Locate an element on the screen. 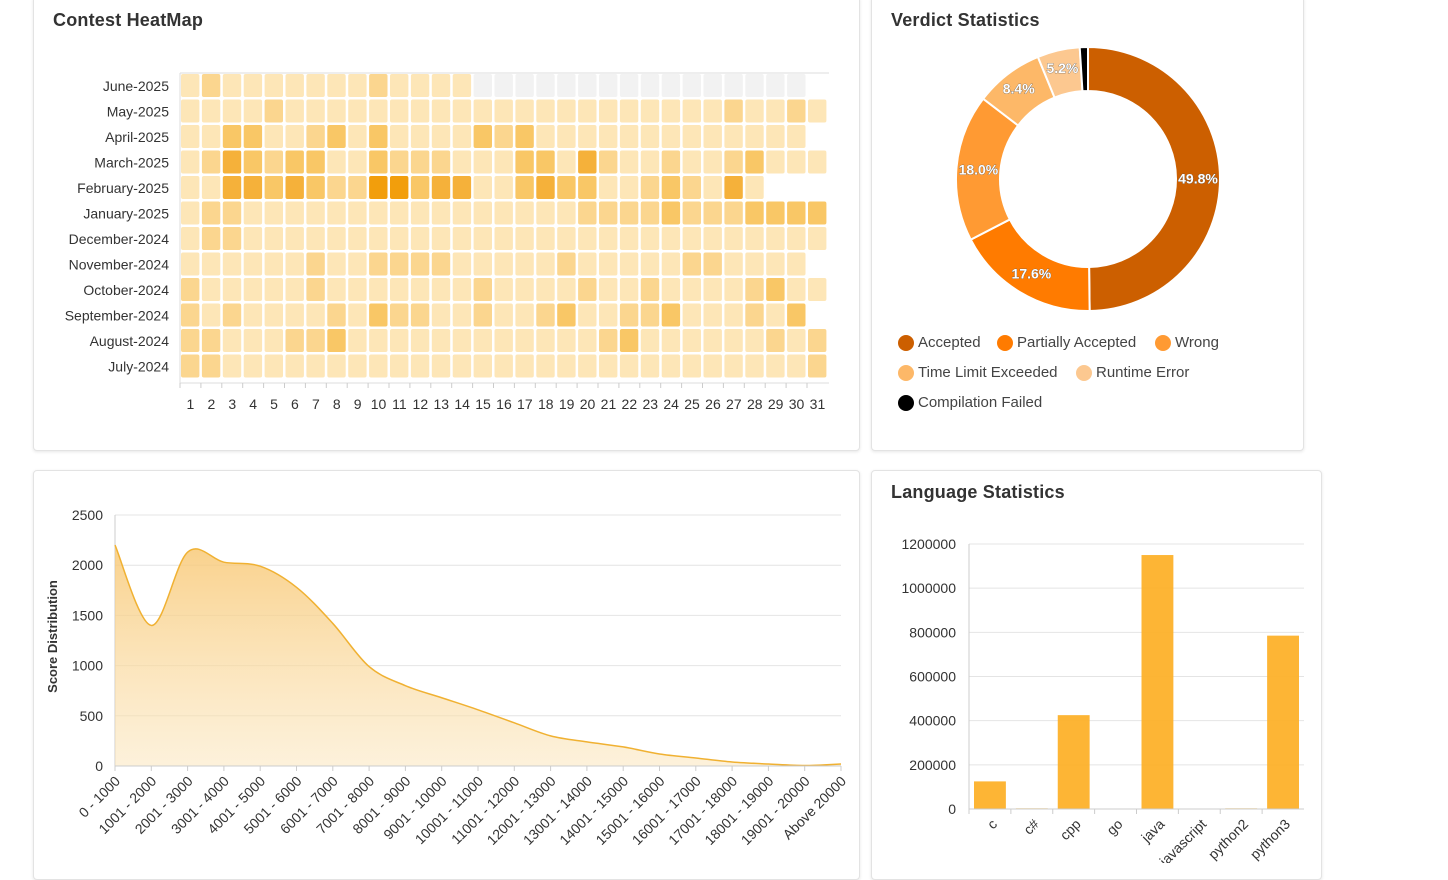 This screenshot has height=880, width=1448. bar-x-label: go is located at coordinates (1114, 827).